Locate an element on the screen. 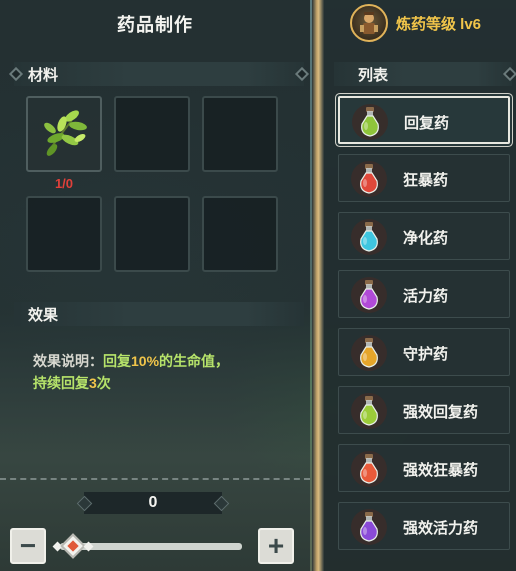  list-item-label: 净化药 is located at coordinates (426, 238).